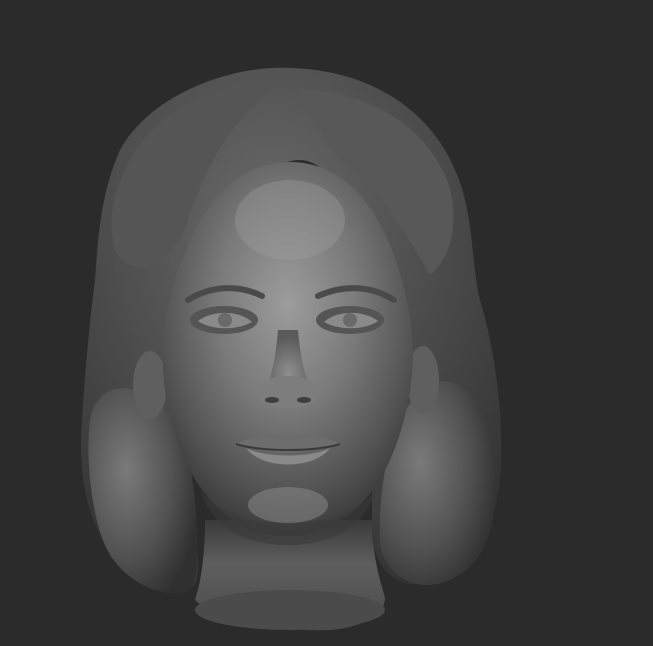 Image resolution: width=653 pixels, height=646 pixels. I want to click on chin-highlight, so click(288, 505).